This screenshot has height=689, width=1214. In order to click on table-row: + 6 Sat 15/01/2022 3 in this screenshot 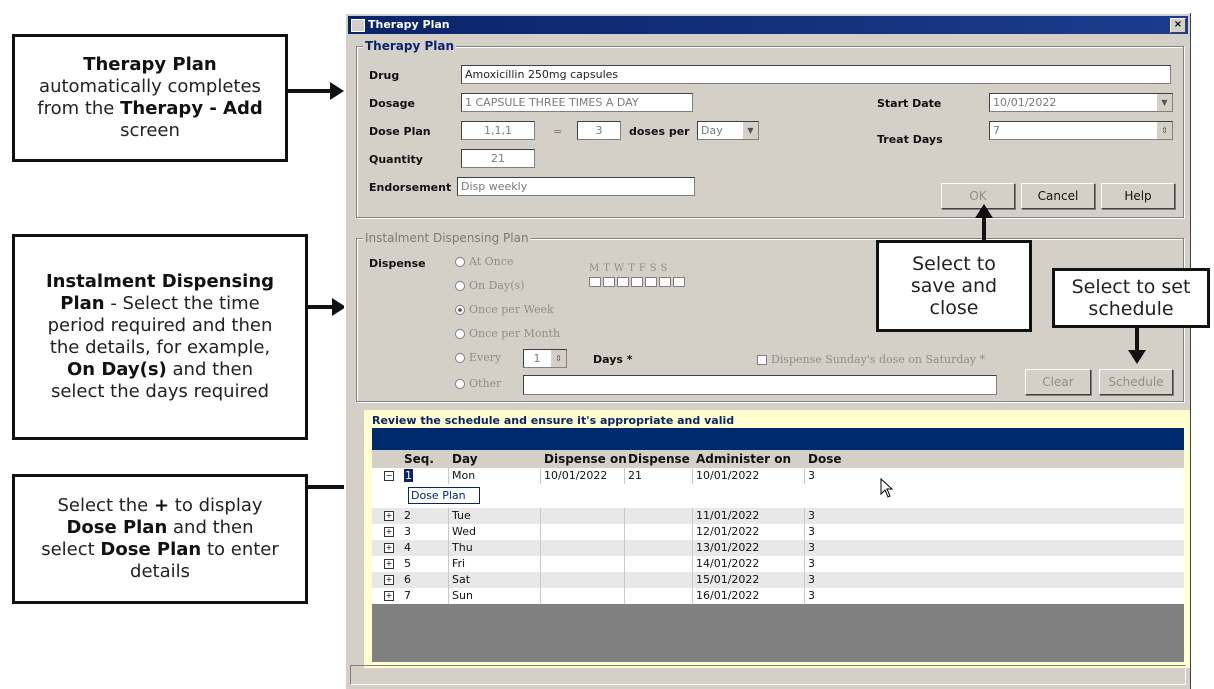, I will do `click(778, 580)`.